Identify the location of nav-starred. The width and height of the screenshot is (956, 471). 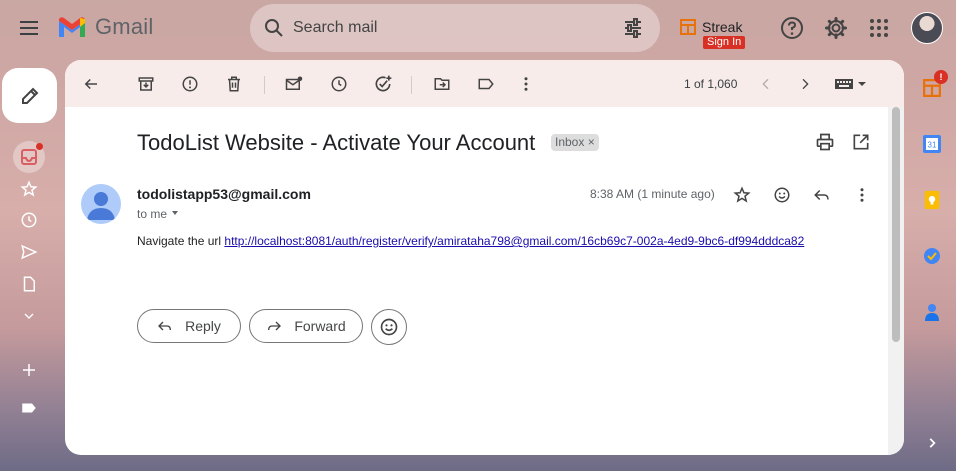
(29, 189).